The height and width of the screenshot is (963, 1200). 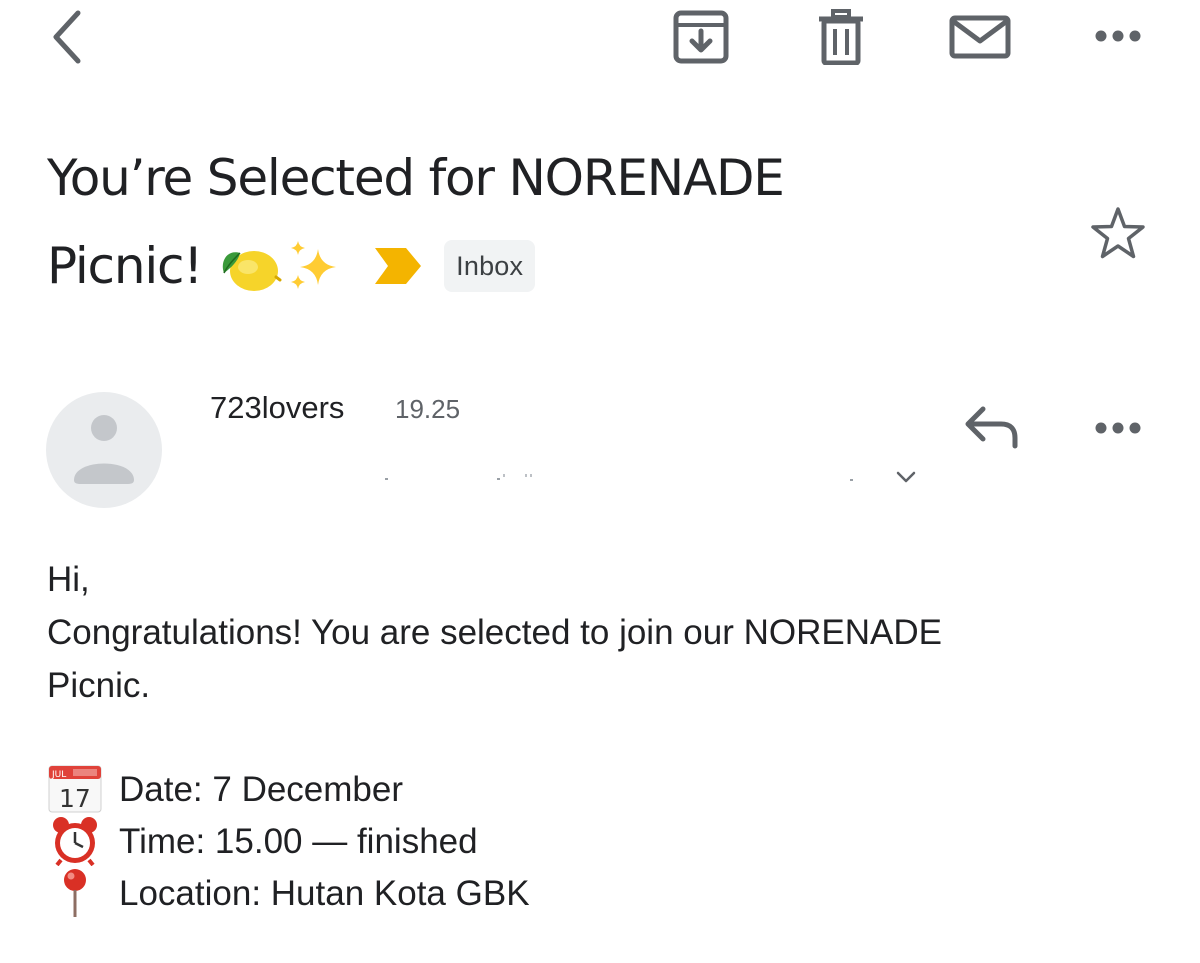 What do you see at coordinates (68, 579) in the screenshot?
I see `greeting-text: Hi,` at bounding box center [68, 579].